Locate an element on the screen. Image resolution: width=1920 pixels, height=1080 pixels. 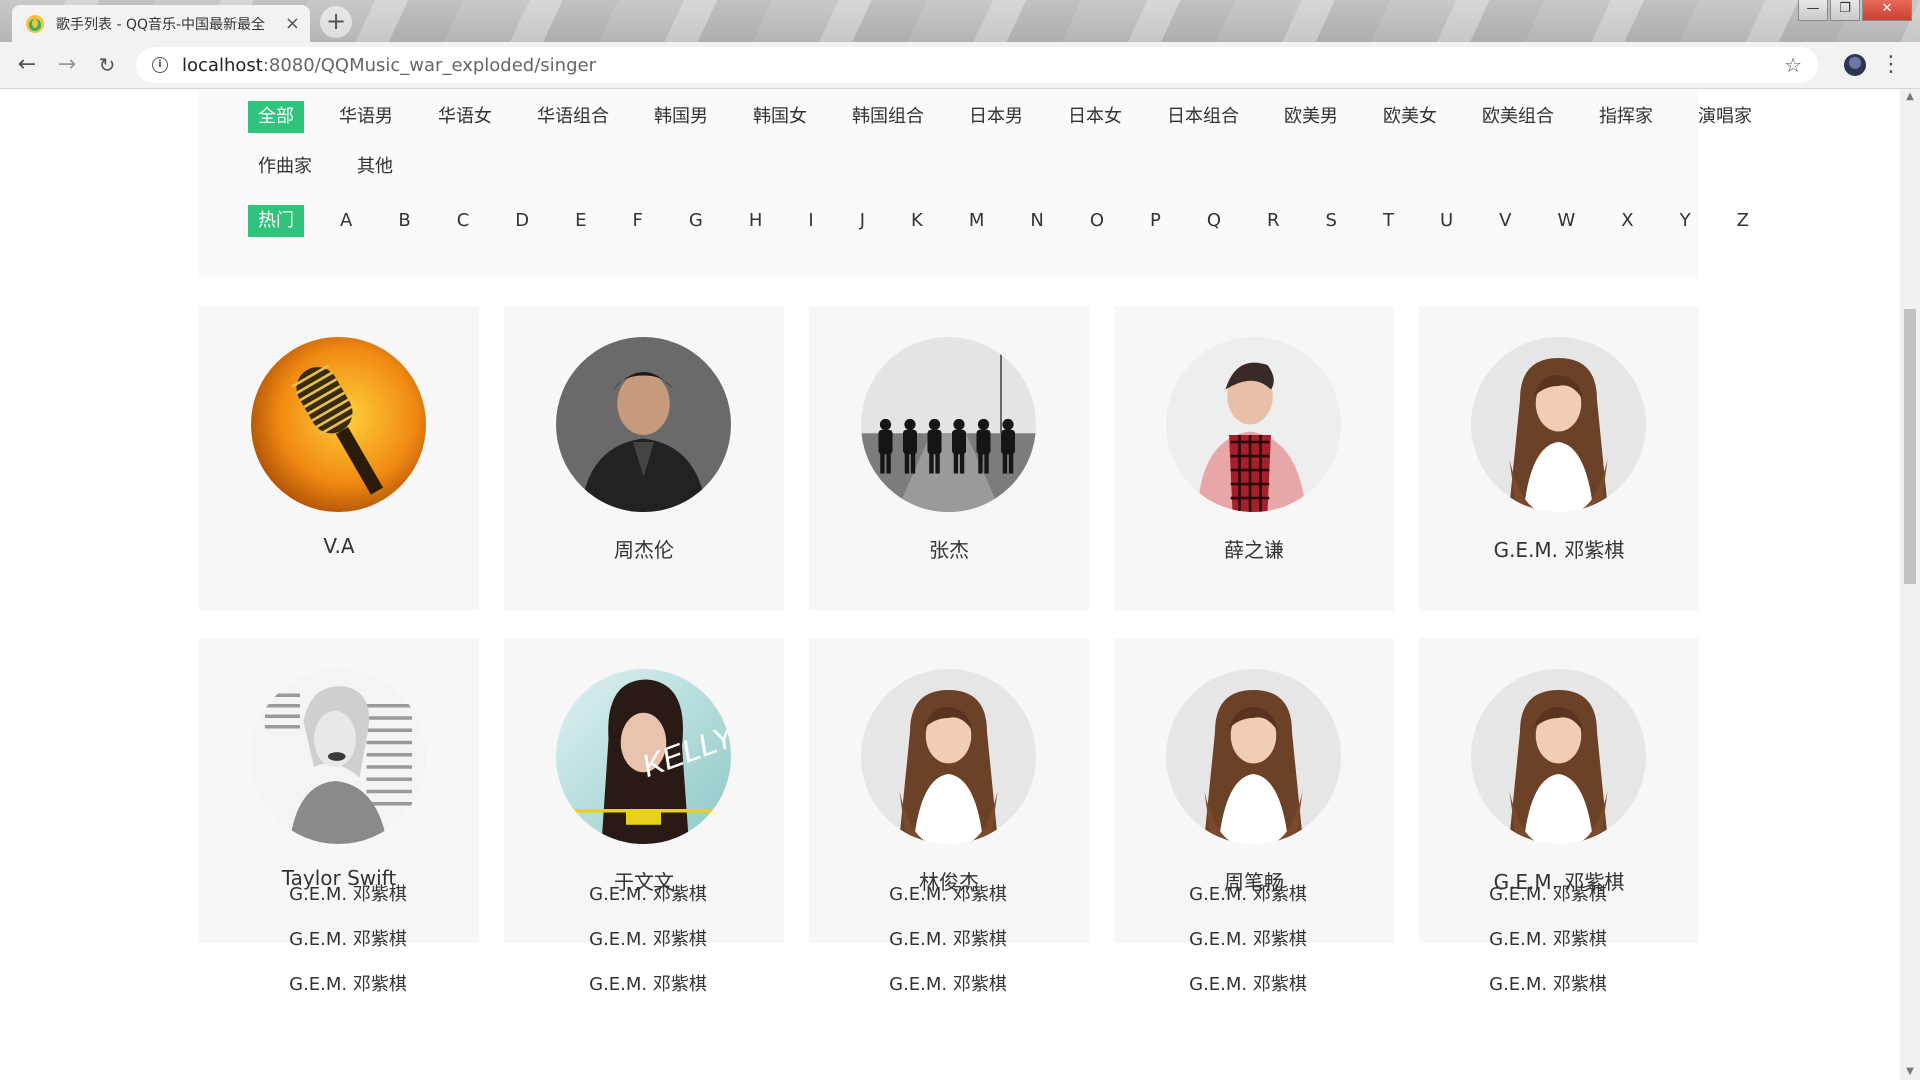
filter-categories_row2-1: 其他 is located at coordinates (375, 167).